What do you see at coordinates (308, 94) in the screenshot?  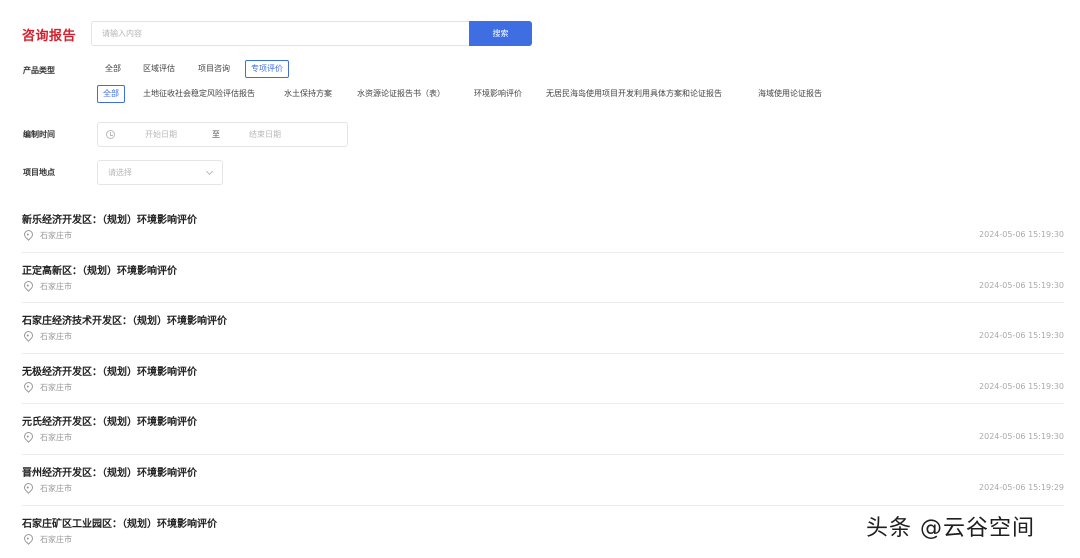 I see `sub-type-soil: 水土保持方案` at bounding box center [308, 94].